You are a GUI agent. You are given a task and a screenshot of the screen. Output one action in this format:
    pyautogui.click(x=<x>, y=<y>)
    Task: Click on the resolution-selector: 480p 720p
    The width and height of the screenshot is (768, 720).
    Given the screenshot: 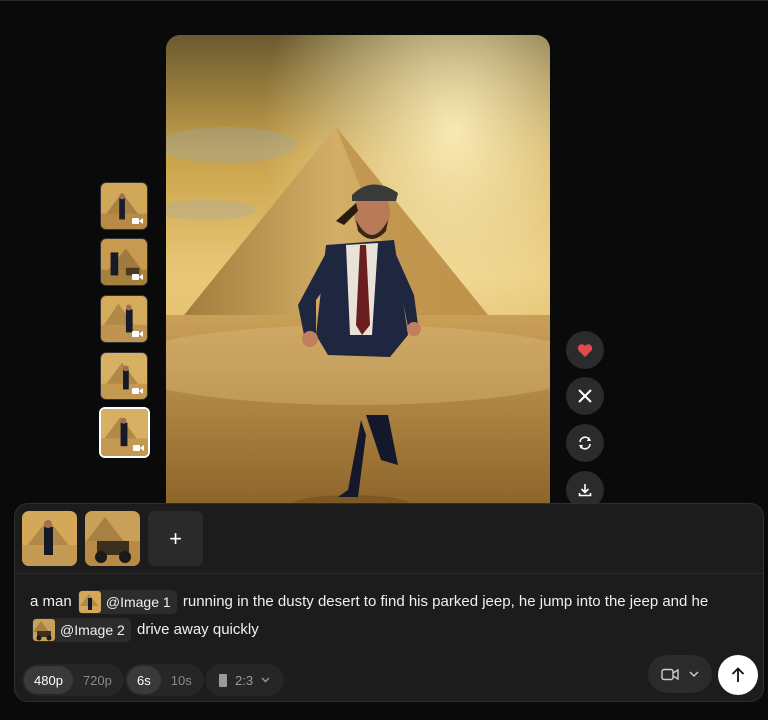 What is the action you would take?
    pyautogui.click(x=73, y=680)
    